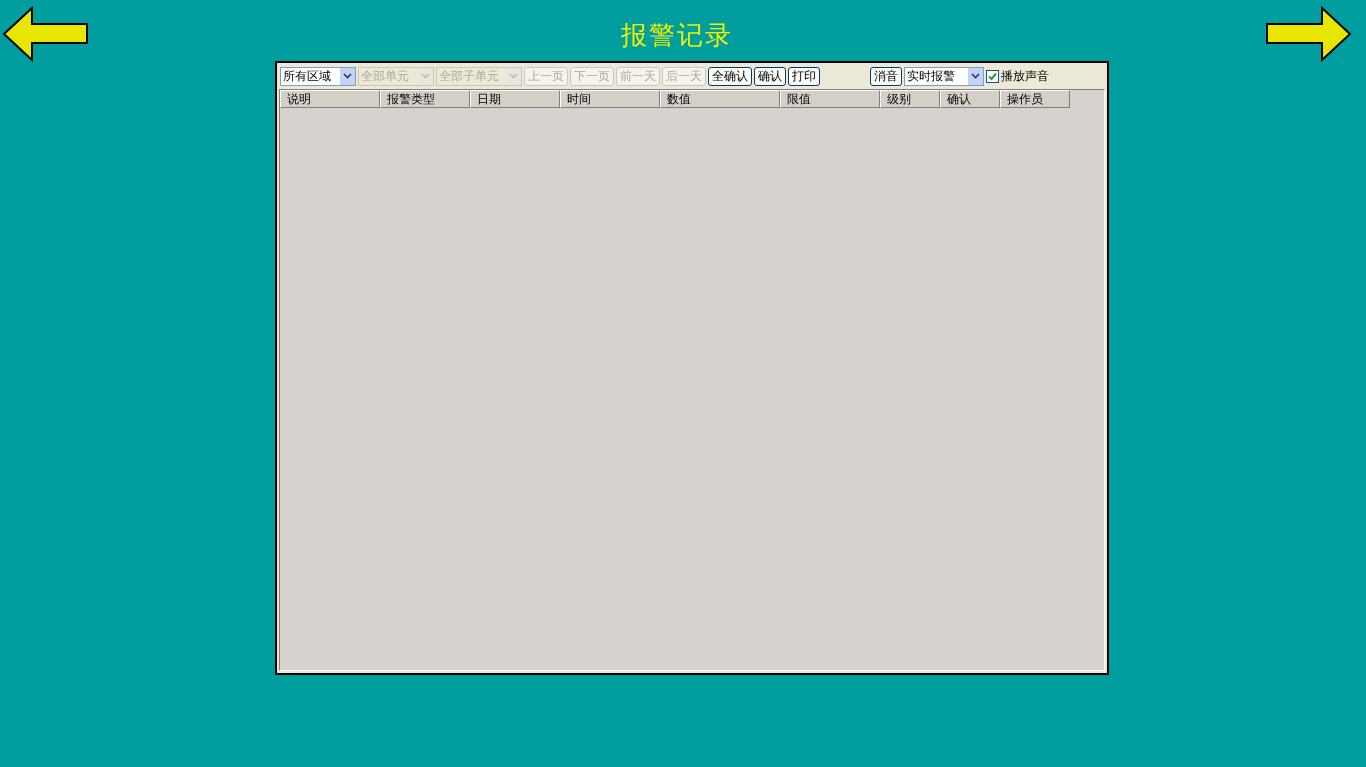 This screenshot has height=767, width=1366. I want to click on checkbox-label: 播放声音, so click(1025, 76).